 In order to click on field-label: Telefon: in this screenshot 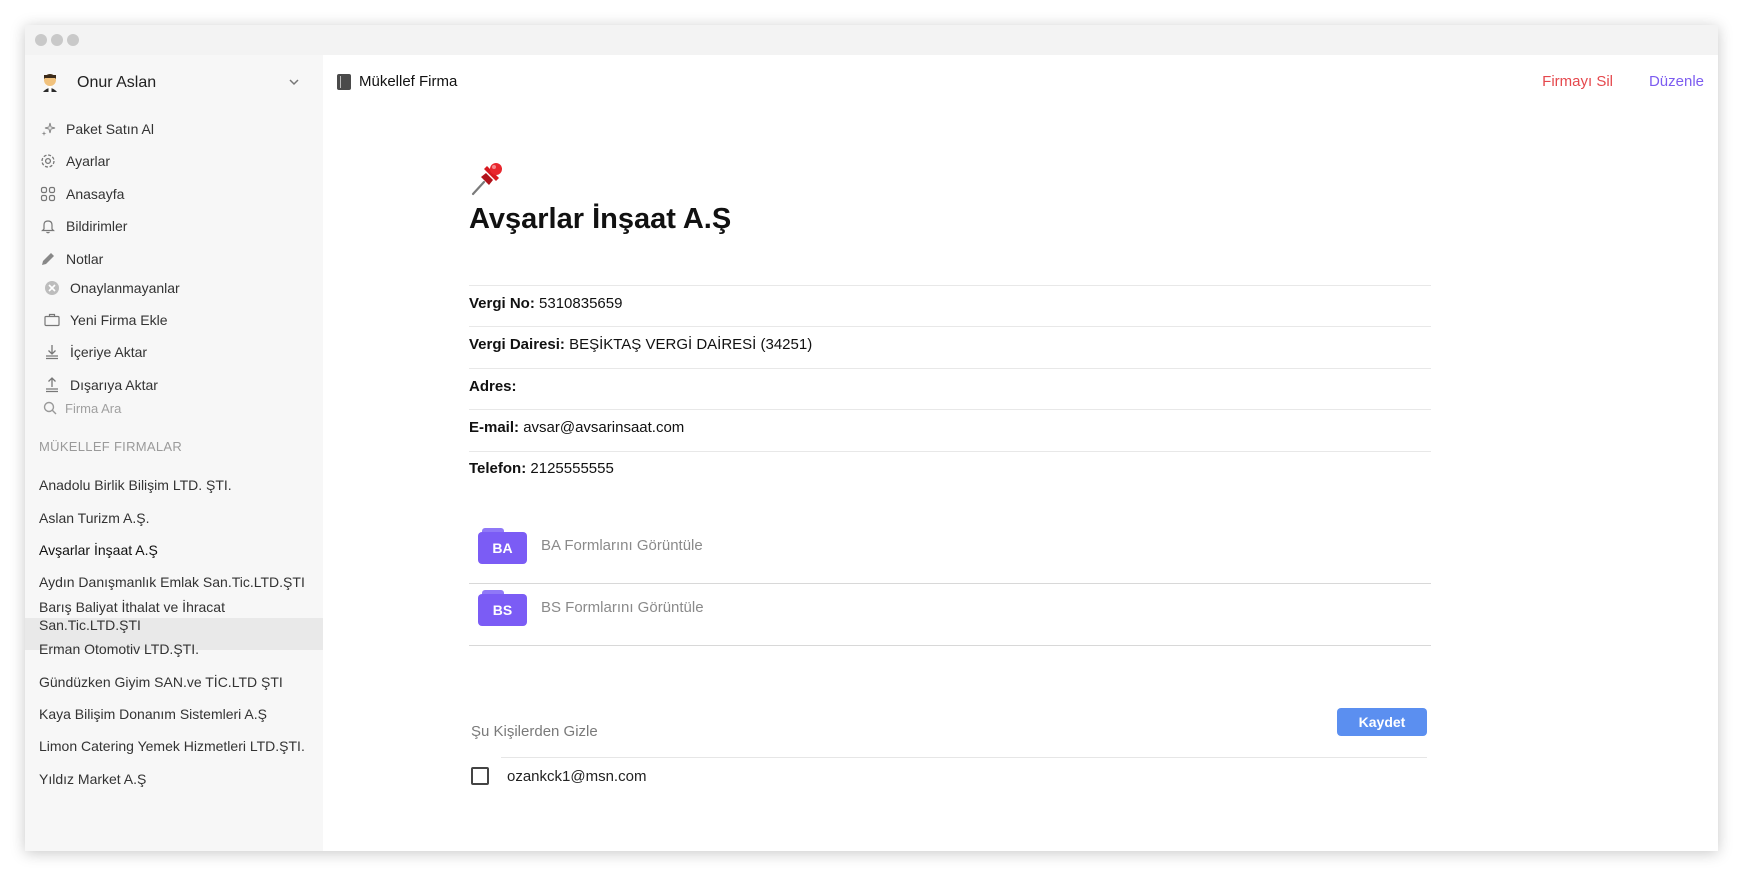, I will do `click(498, 468)`.